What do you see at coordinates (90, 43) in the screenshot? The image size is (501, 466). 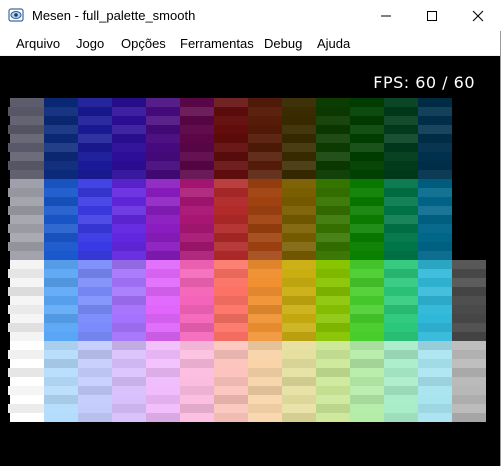 I see `menu-jogo: Jogo` at bounding box center [90, 43].